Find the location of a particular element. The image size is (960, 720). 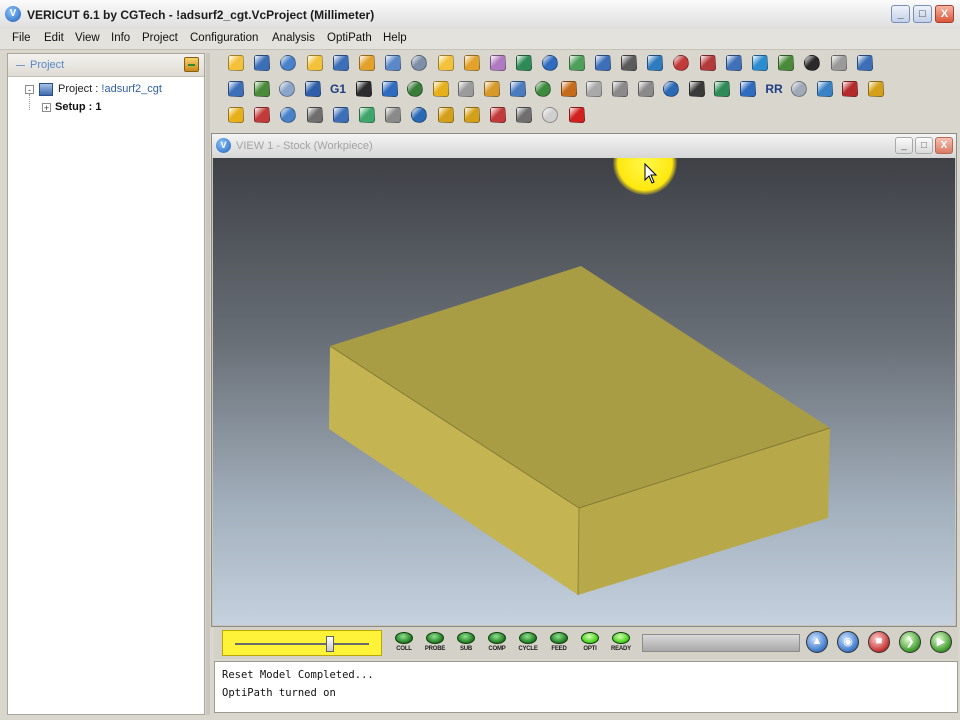

menu-info: Info is located at coordinates (120, 38).